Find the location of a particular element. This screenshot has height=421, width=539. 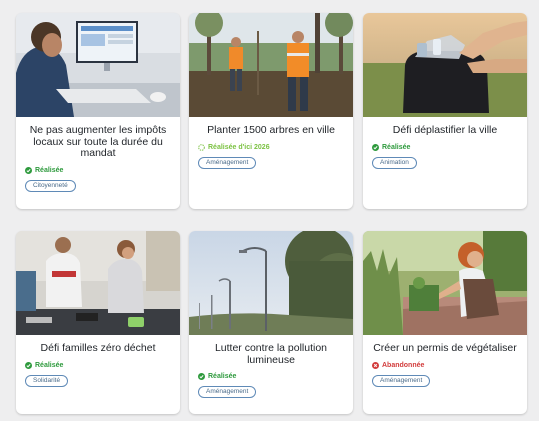

promise-title: Créer un permis de végétaliser is located at coordinates (445, 348).